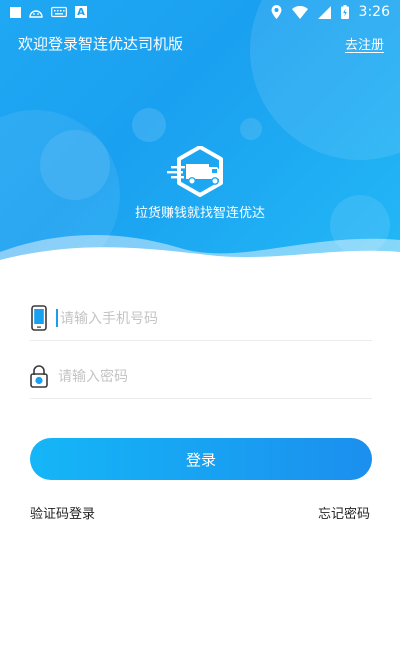  I want to click on keyboard-icon, so click(59, 12).